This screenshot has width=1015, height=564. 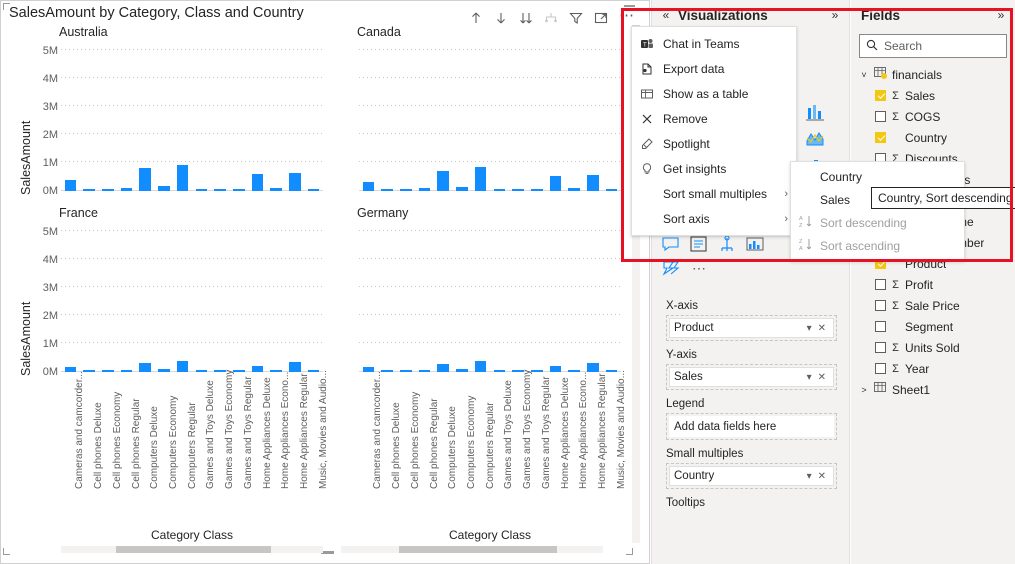 I want to click on field-well-x-axis: Product ▾ ✕, so click(x=751, y=328).